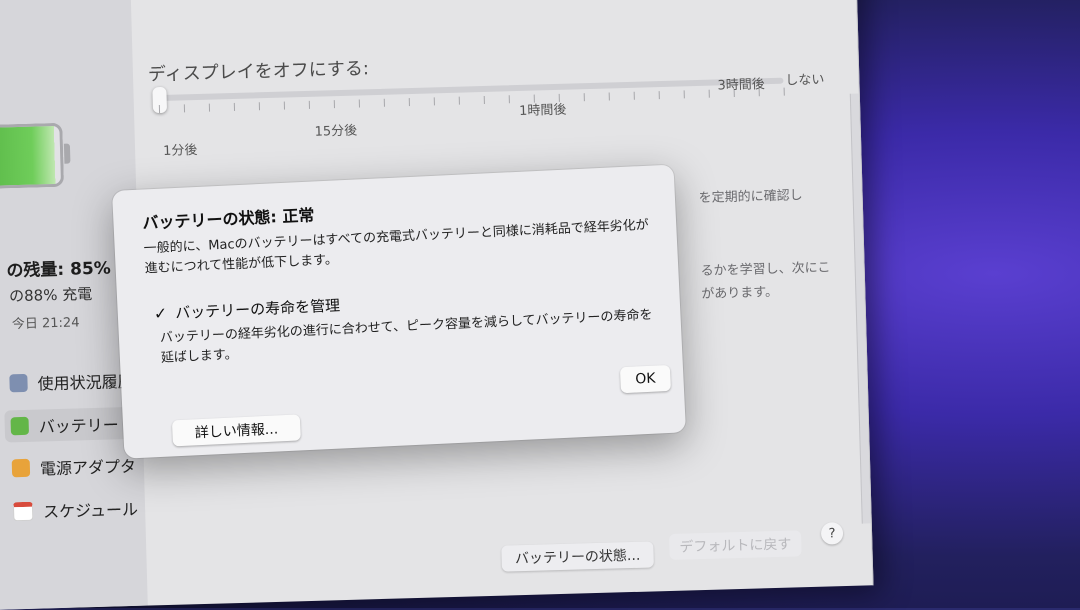  Describe the element at coordinates (832, 533) in the screenshot. I see `help-button: ?` at that location.